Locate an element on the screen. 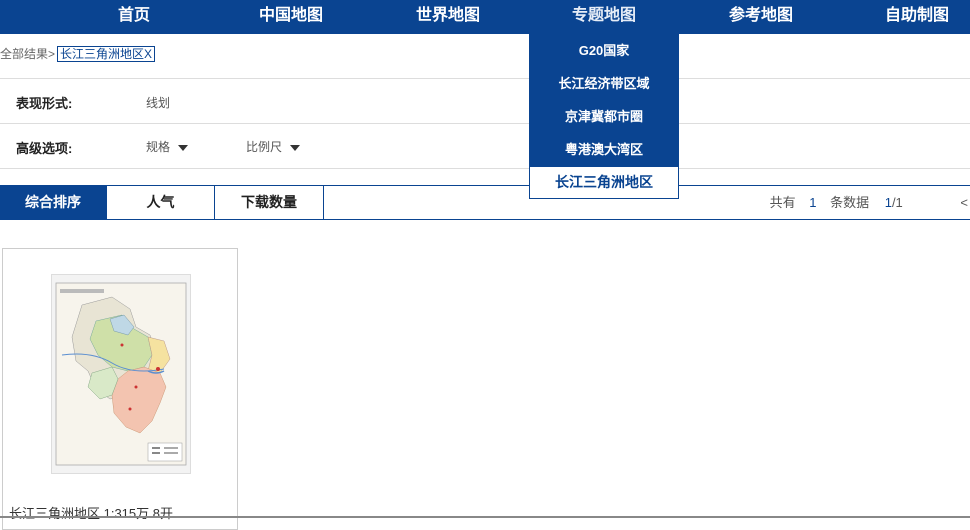 This screenshot has height=530, width=970. sort-bar: 综合排序 人气 下载数量 共有 1 条数据 1/1 < is located at coordinates (485, 202).